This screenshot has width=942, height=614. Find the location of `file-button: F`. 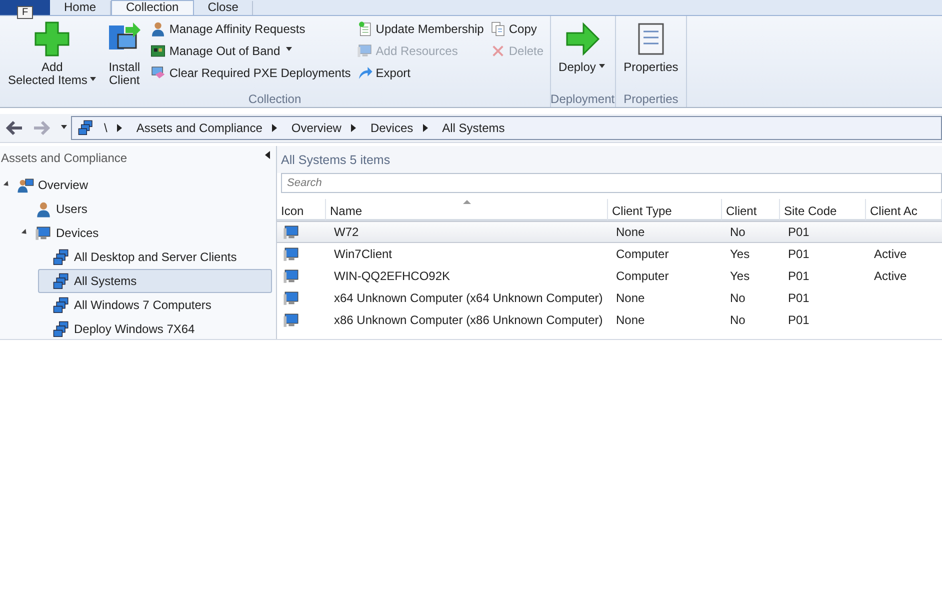

file-button: F is located at coordinates (25, 12).